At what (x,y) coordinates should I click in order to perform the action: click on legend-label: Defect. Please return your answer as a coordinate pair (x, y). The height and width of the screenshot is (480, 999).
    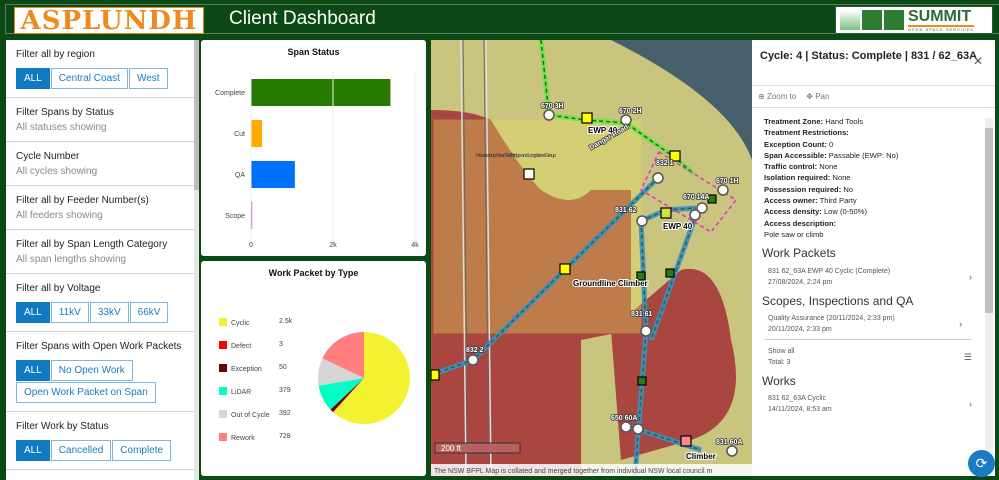
    Looking at the image, I should click on (241, 346).